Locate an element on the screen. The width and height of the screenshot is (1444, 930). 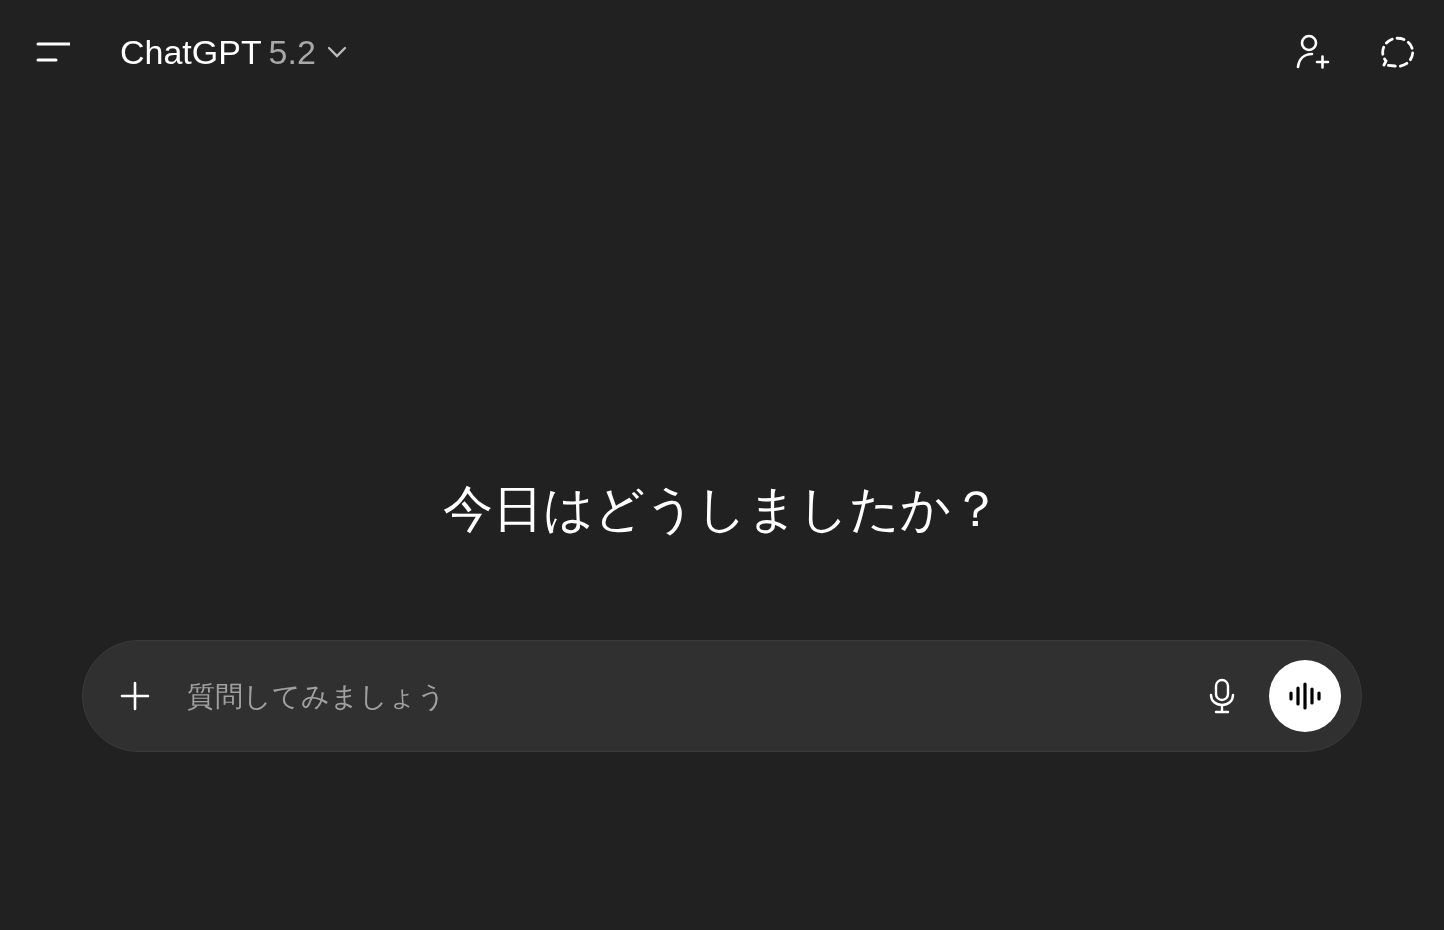
sound-wave-icon is located at coordinates (1305, 696).